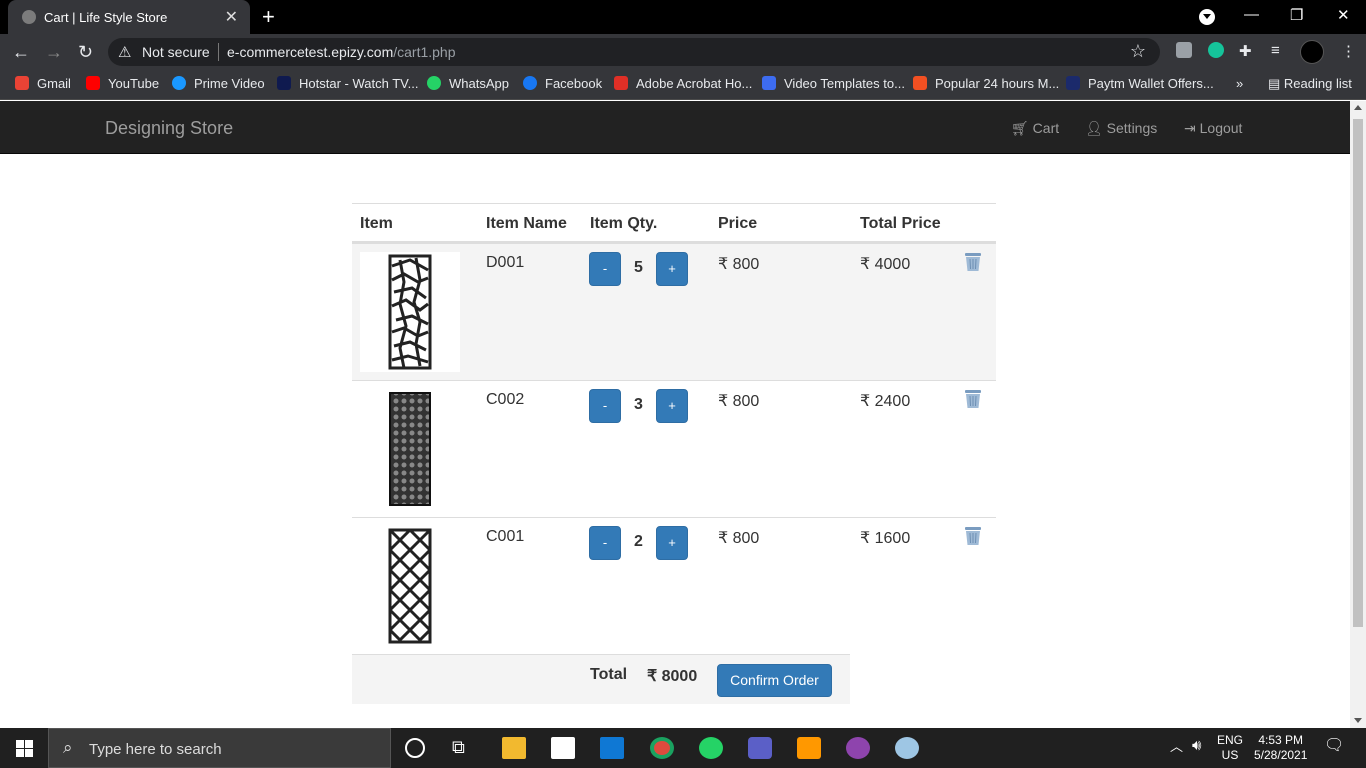 This screenshot has width=1366, height=768. What do you see at coordinates (1230, 748) in the screenshot?
I see `language-indicator: ENG US` at bounding box center [1230, 748].